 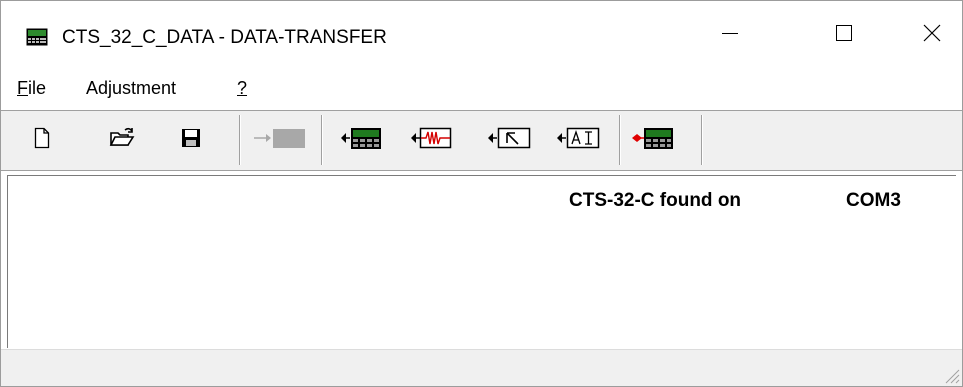 I want to click on read-device-data-button, so click(x=361, y=138).